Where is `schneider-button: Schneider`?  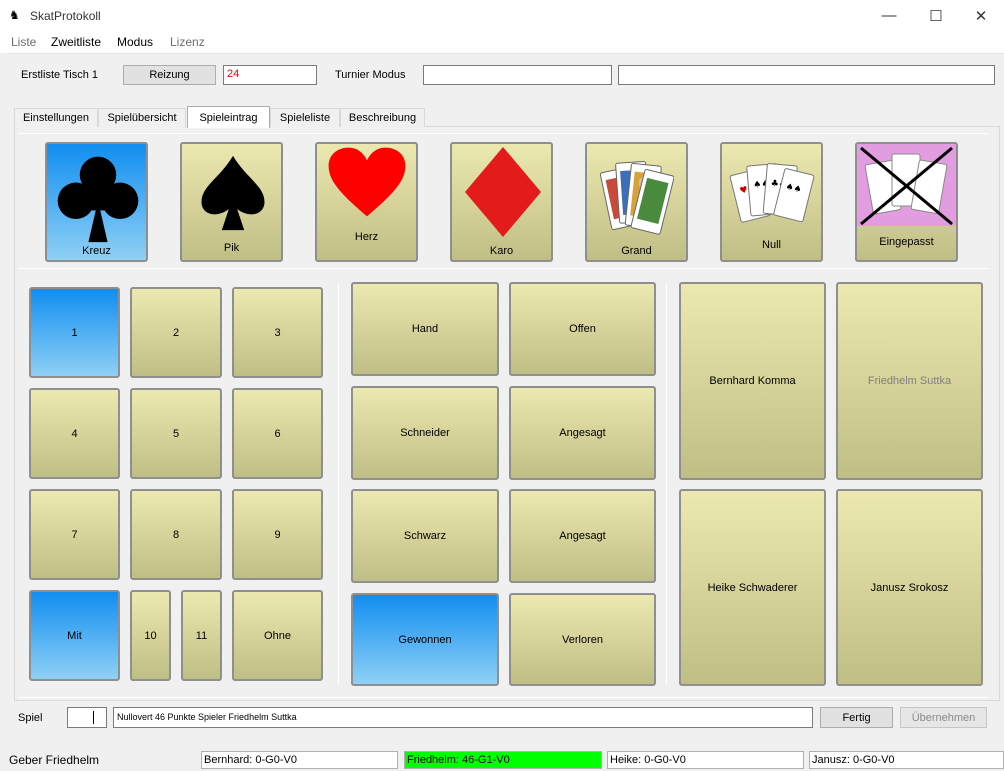
schneider-button: Schneider is located at coordinates (425, 433).